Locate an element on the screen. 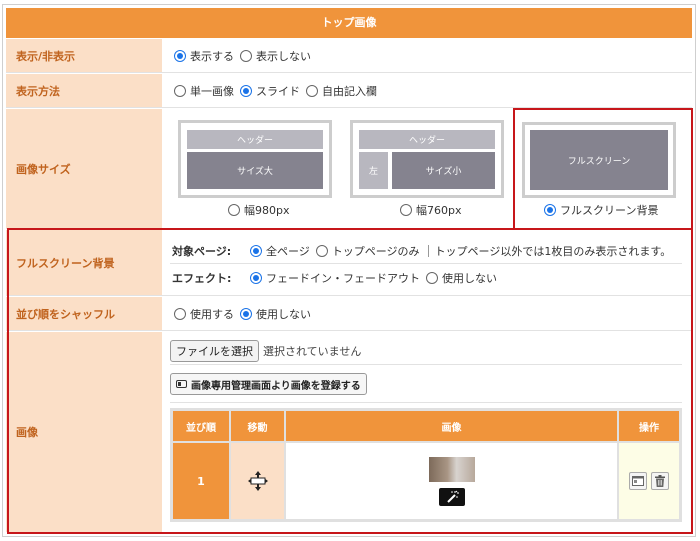  register-image-button: 画像専用管理画面より画像を登録する is located at coordinates (268, 384).